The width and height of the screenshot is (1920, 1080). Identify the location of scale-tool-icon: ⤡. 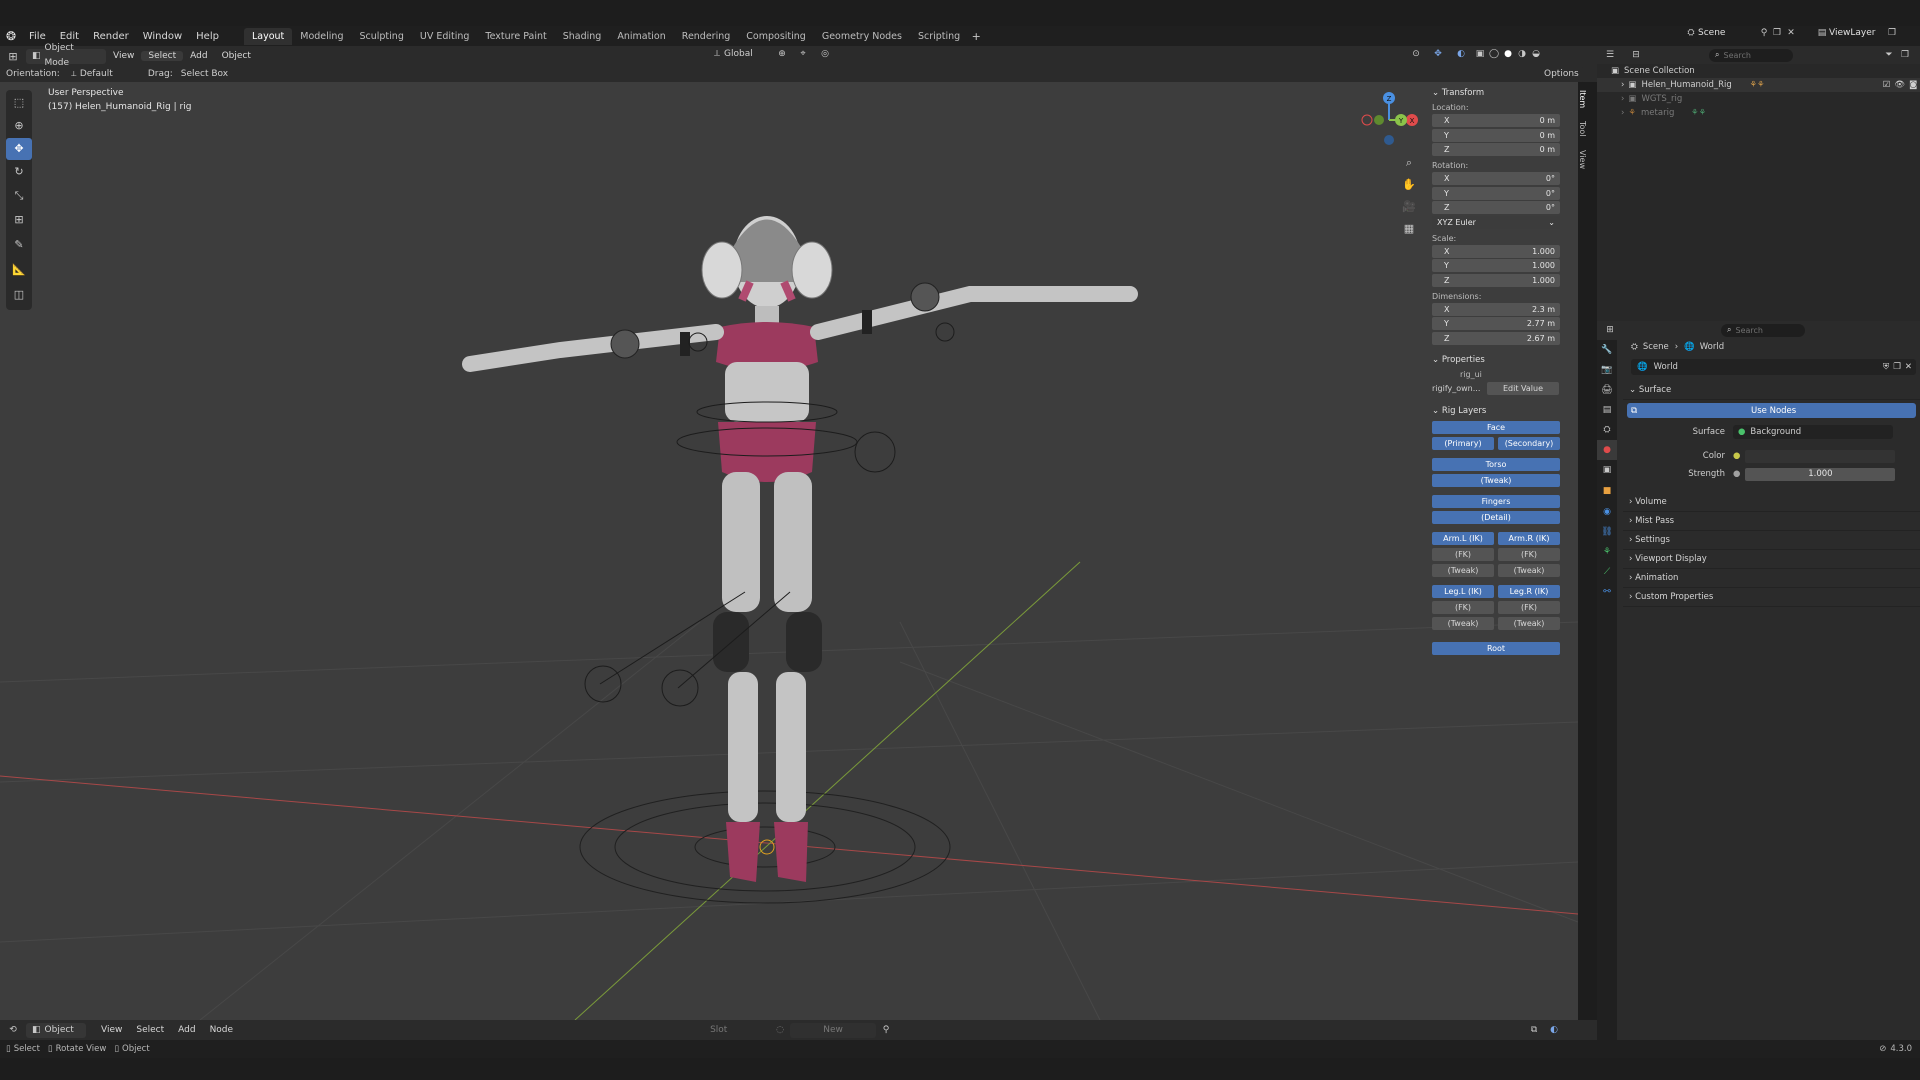
(19, 196).